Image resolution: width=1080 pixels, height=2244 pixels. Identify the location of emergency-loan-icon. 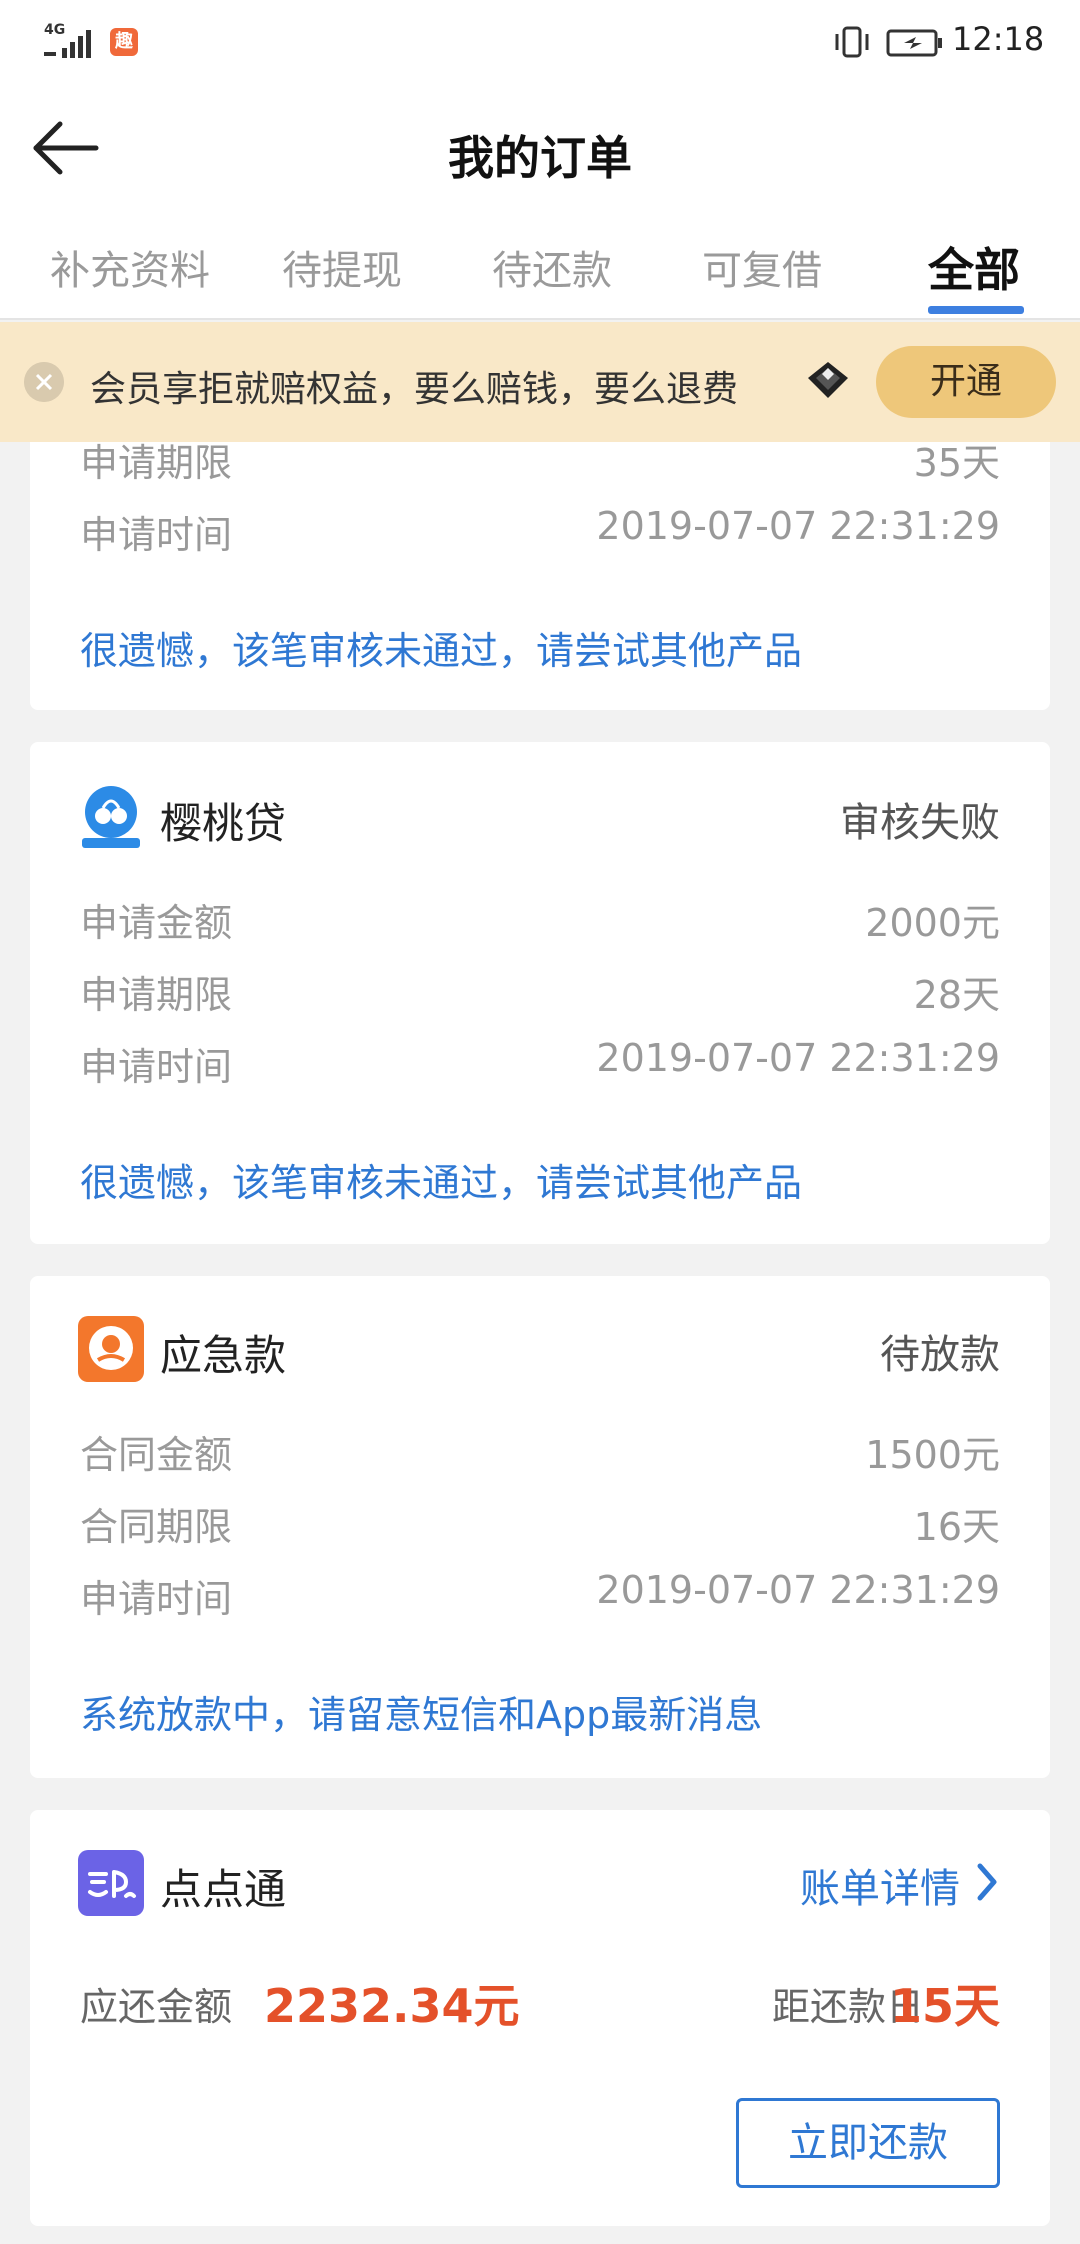
(111, 1349).